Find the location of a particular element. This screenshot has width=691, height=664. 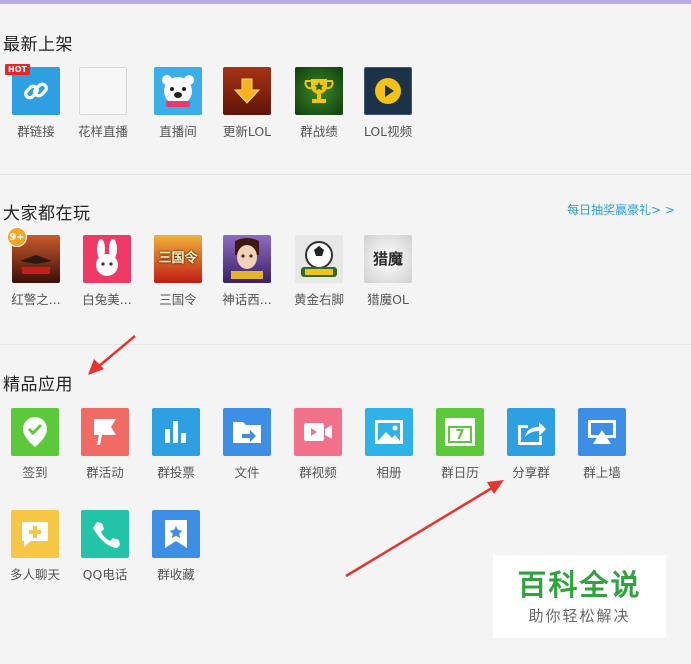

folder-icon is located at coordinates (247, 432).